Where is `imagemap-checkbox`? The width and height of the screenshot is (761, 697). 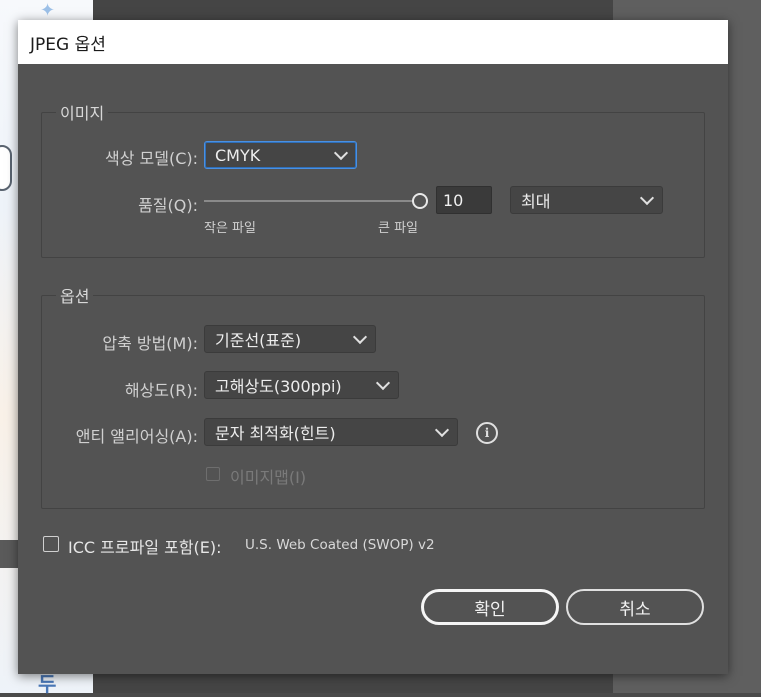
imagemap-checkbox is located at coordinates (213, 474).